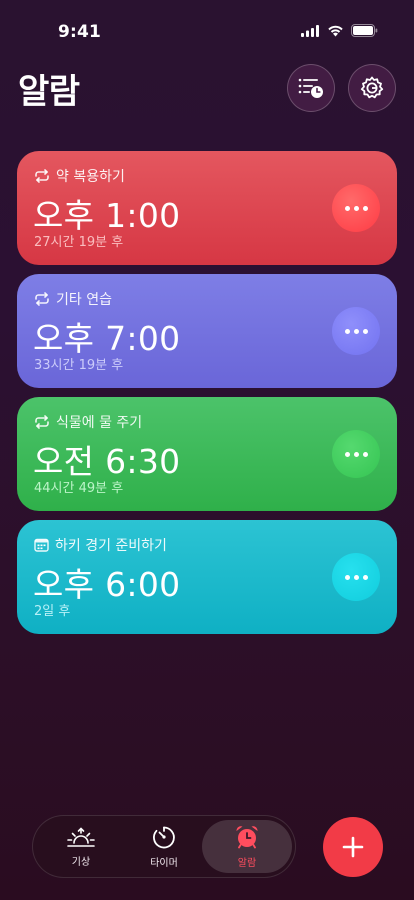  I want to click on alarm-time: 오후 6:00, so click(107, 584).